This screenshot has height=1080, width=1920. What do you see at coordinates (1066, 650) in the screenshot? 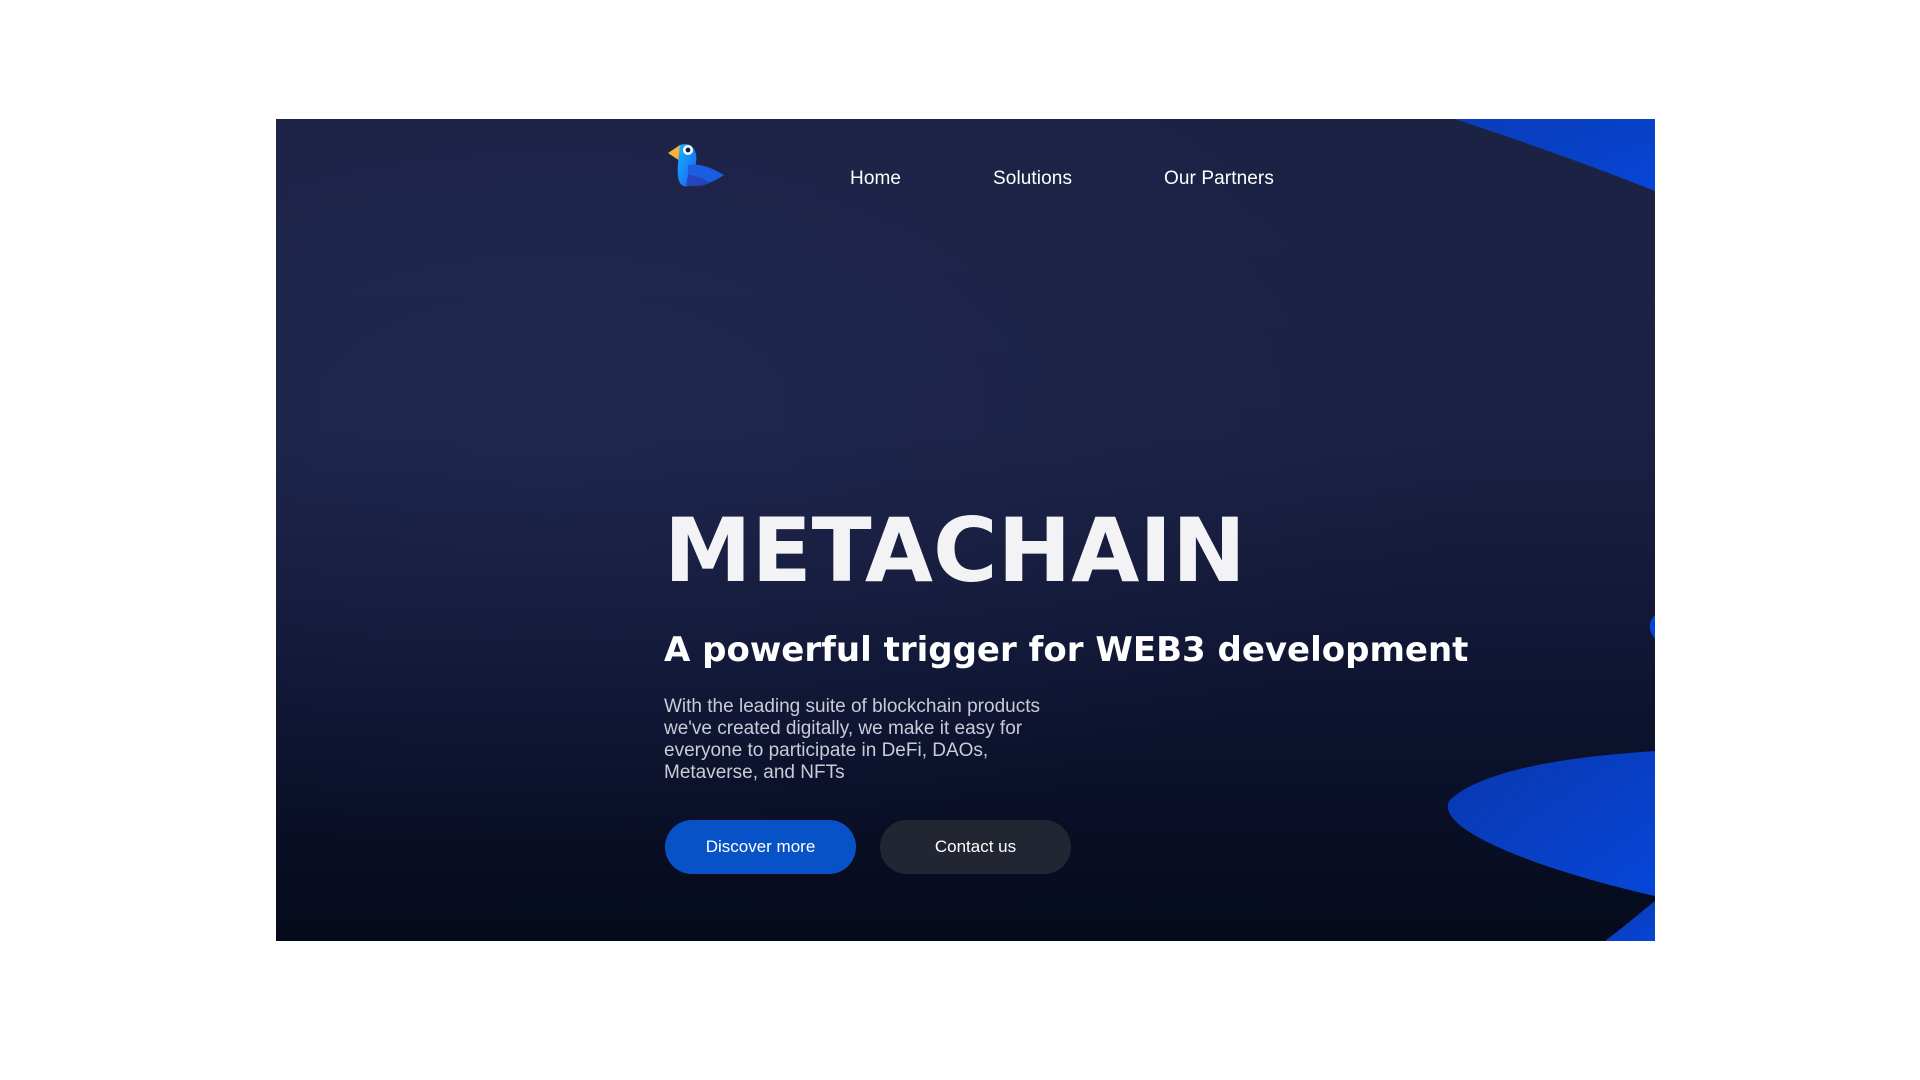
I see `hero-subtitle: A powerful trigger for WEB3 development` at bounding box center [1066, 650].